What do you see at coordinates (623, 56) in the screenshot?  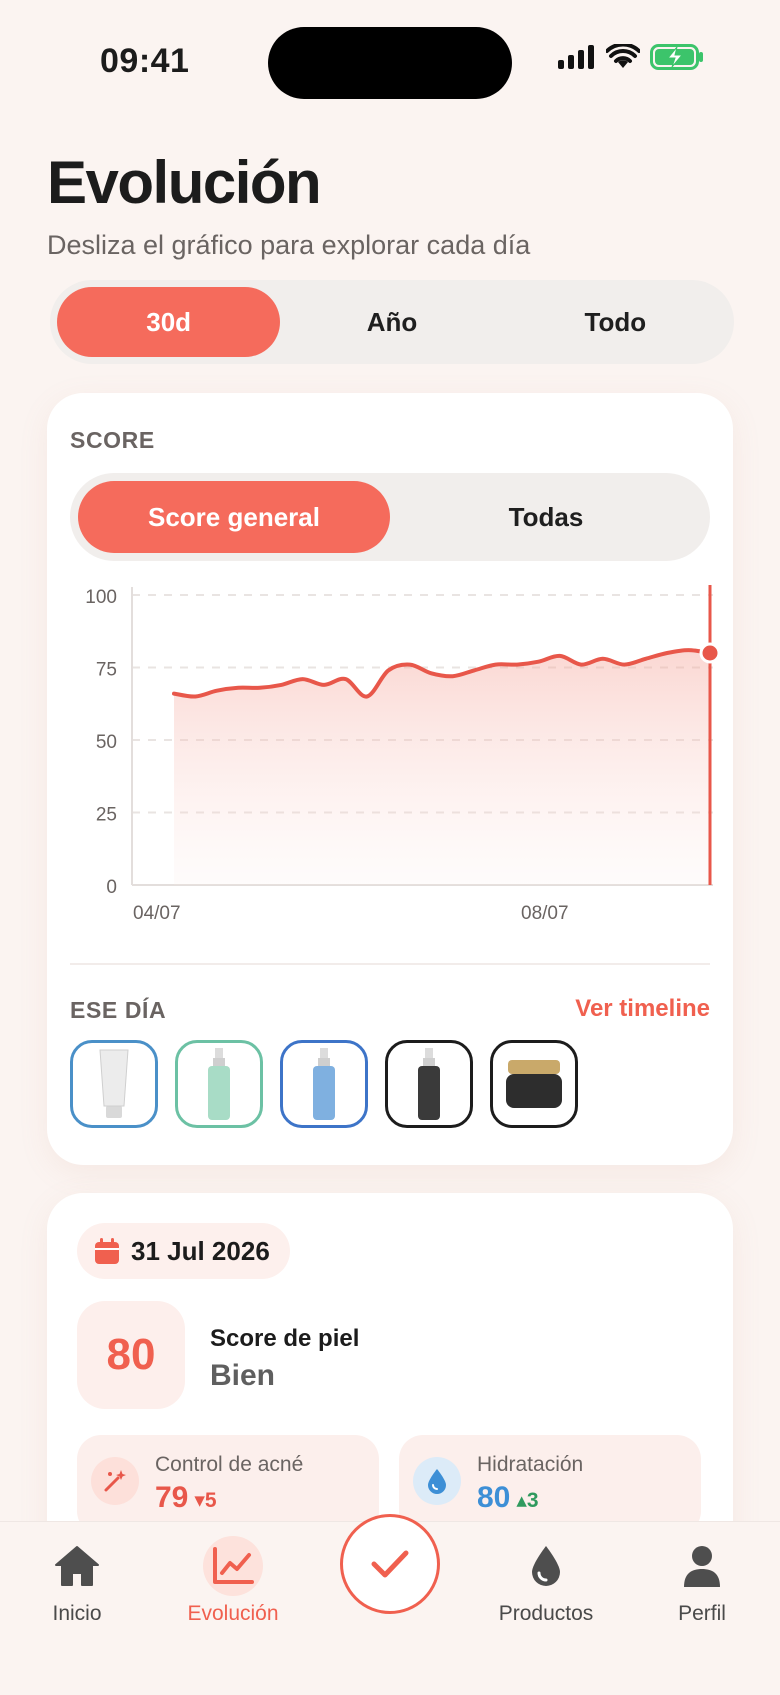 I see `wifi-icon` at bounding box center [623, 56].